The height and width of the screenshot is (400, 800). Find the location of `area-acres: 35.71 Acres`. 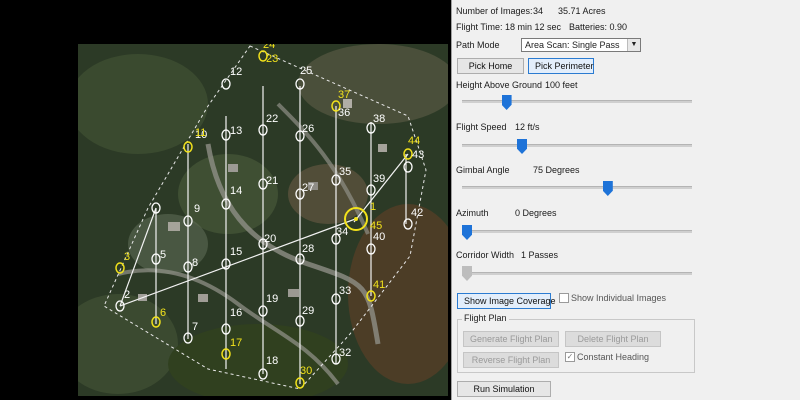

area-acres: 35.71 Acres is located at coordinates (582, 11).